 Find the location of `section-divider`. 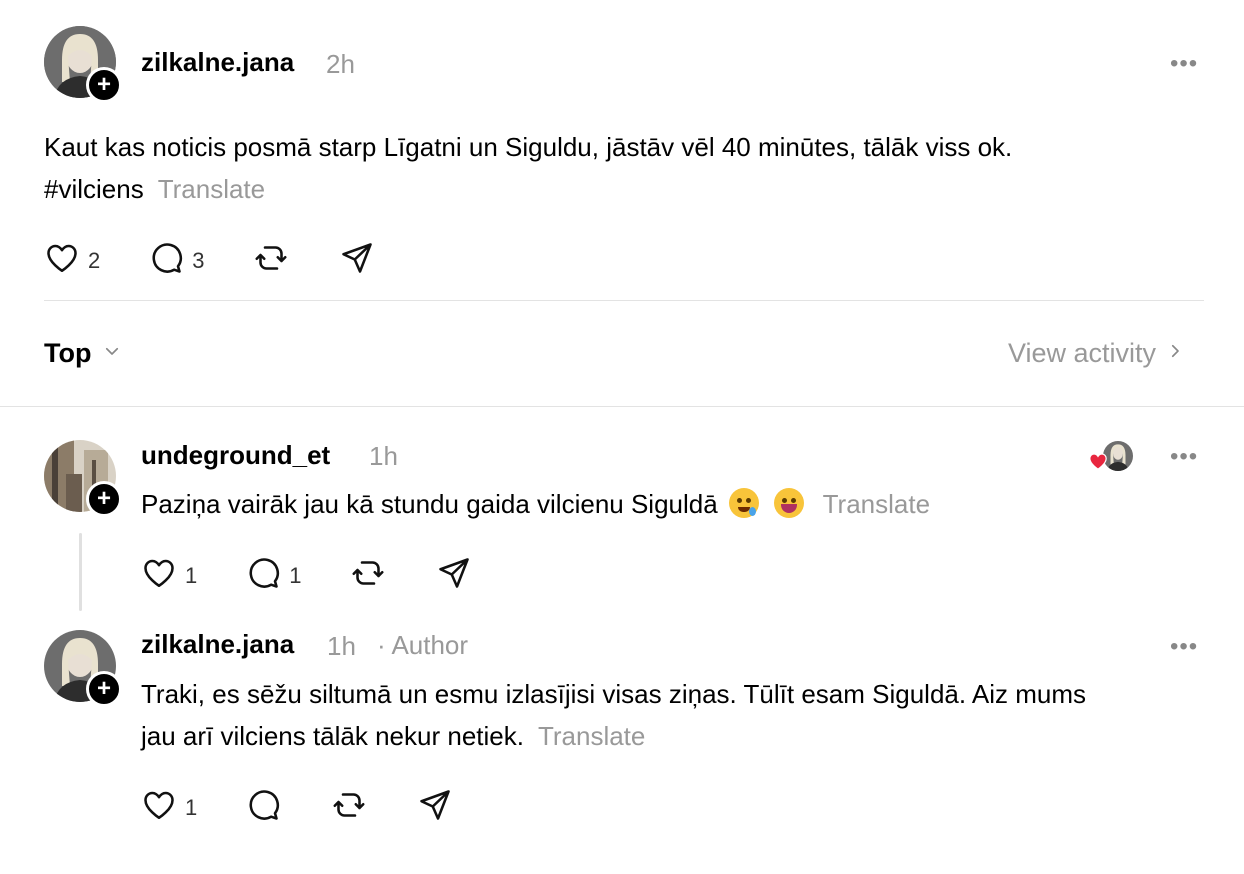

section-divider is located at coordinates (622, 406).